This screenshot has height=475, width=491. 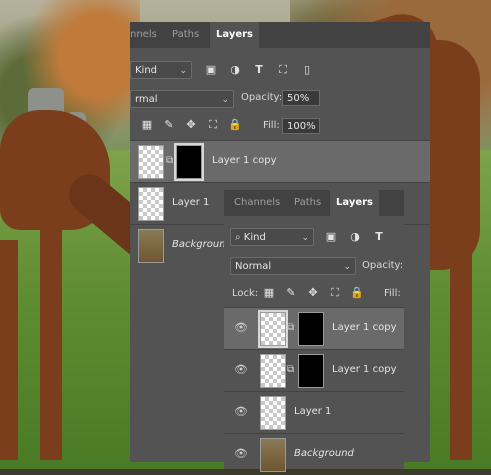 I want to click on blend-mode-value: Normal, so click(x=253, y=266).